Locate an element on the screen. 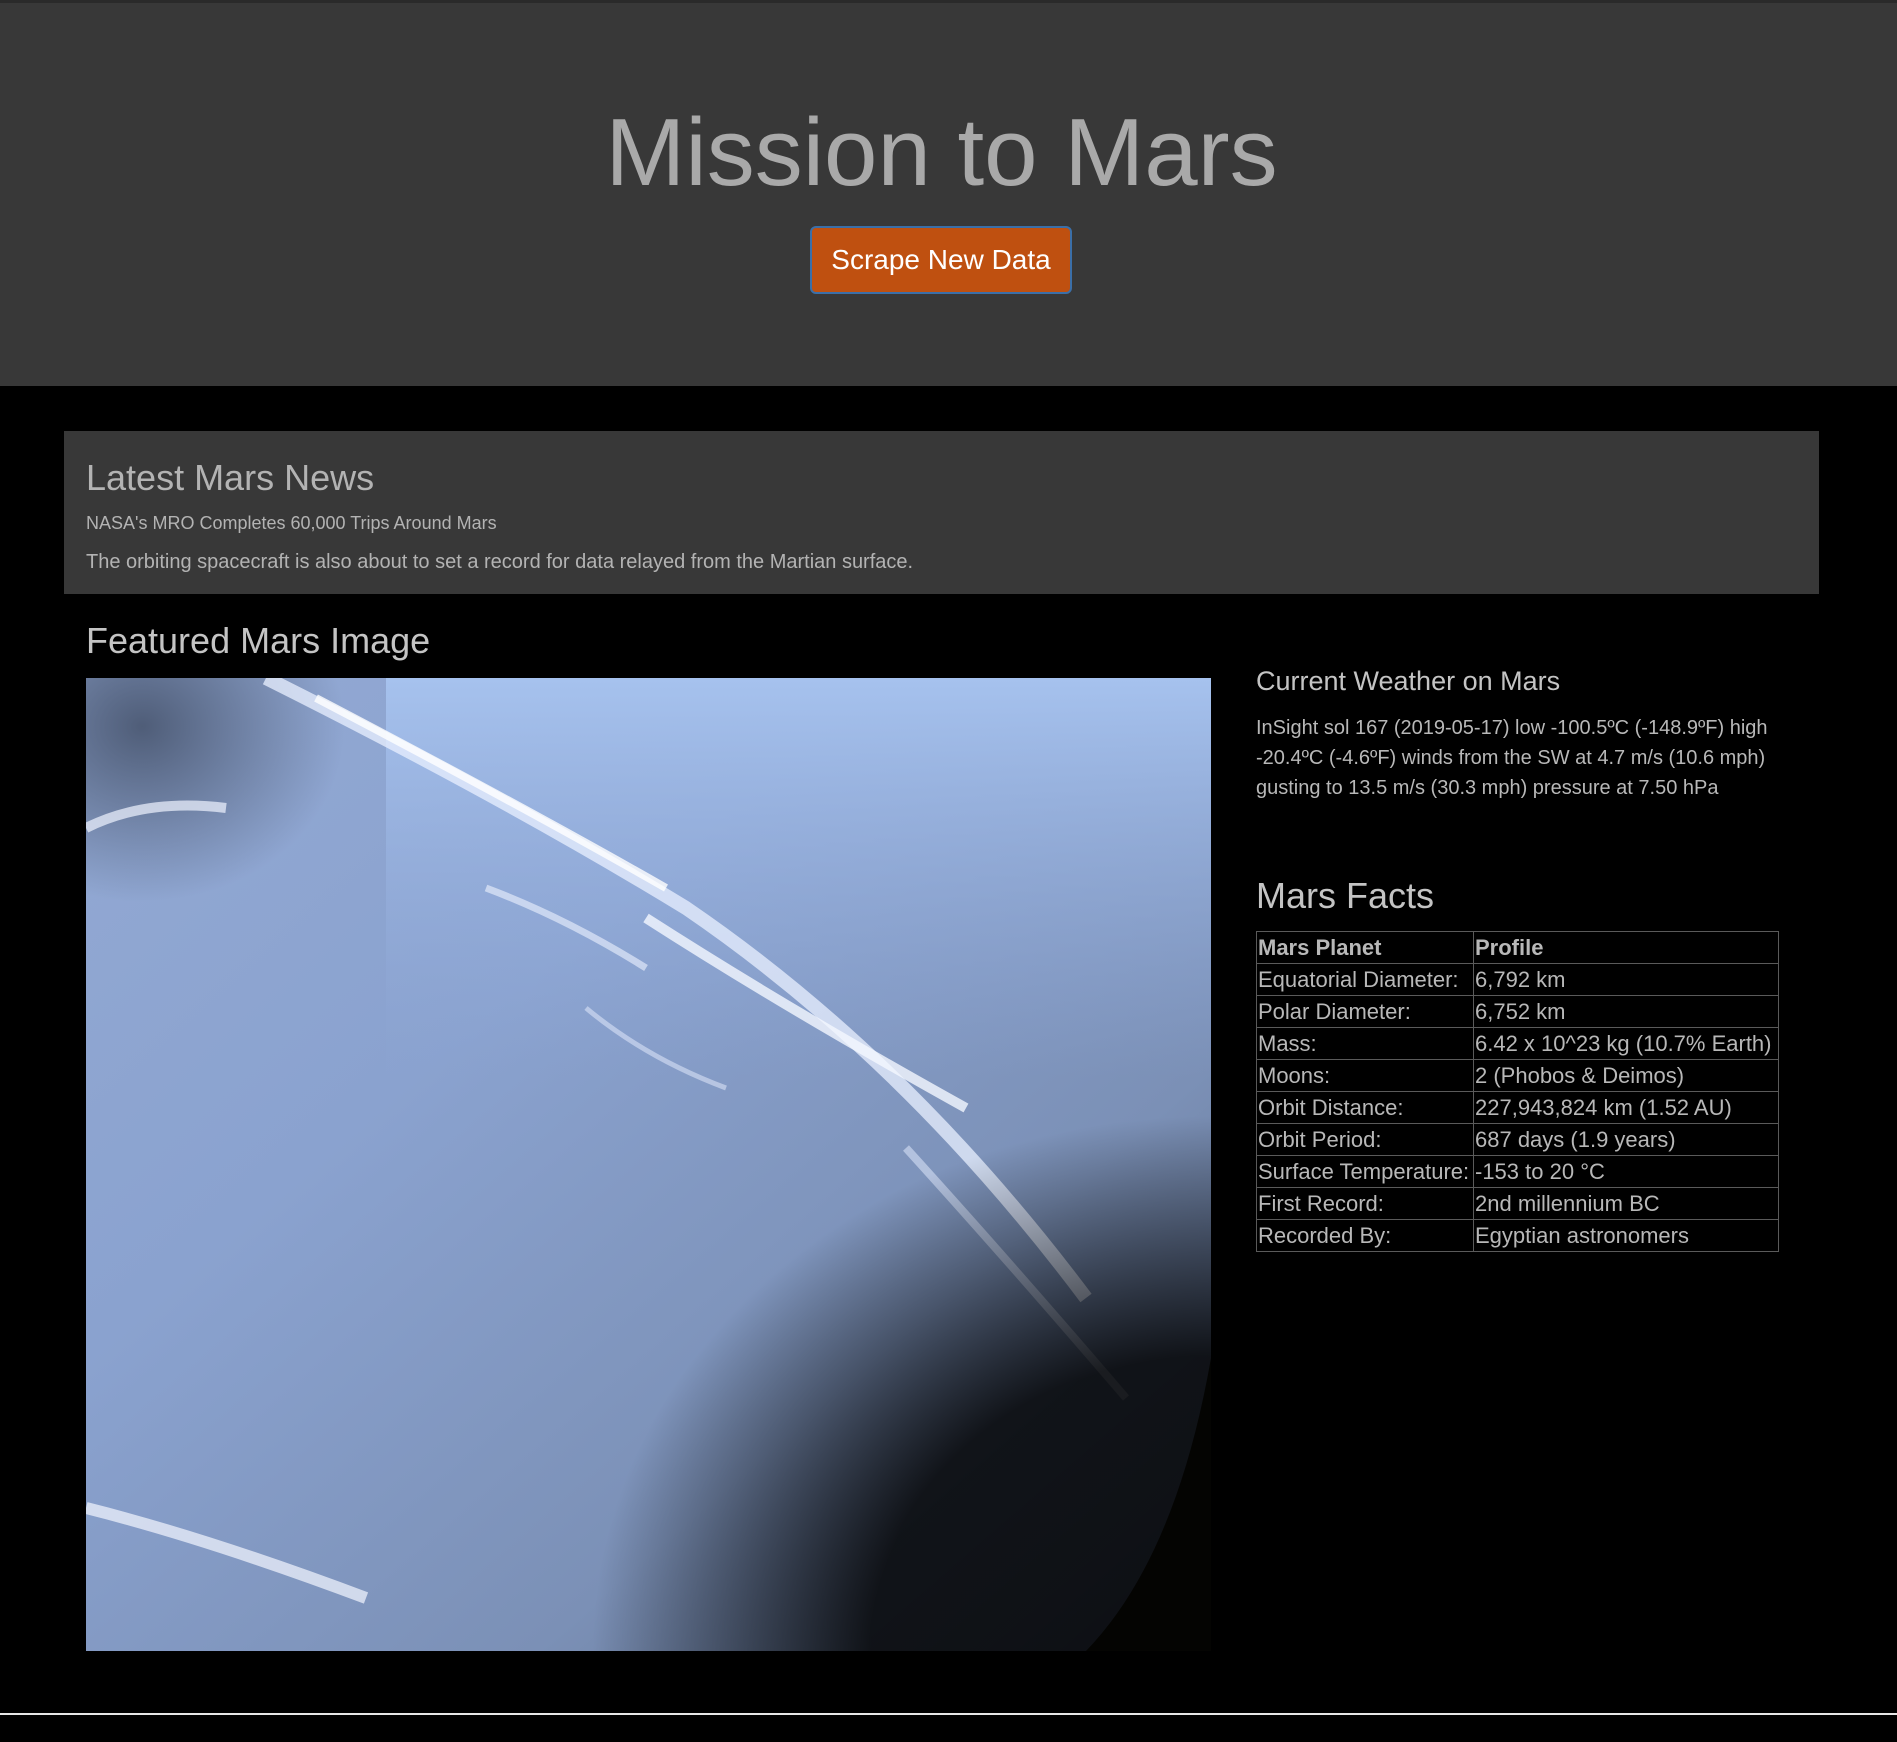 This screenshot has height=1742, width=1897. column-header: Mars Planet is located at coordinates (1365, 947).